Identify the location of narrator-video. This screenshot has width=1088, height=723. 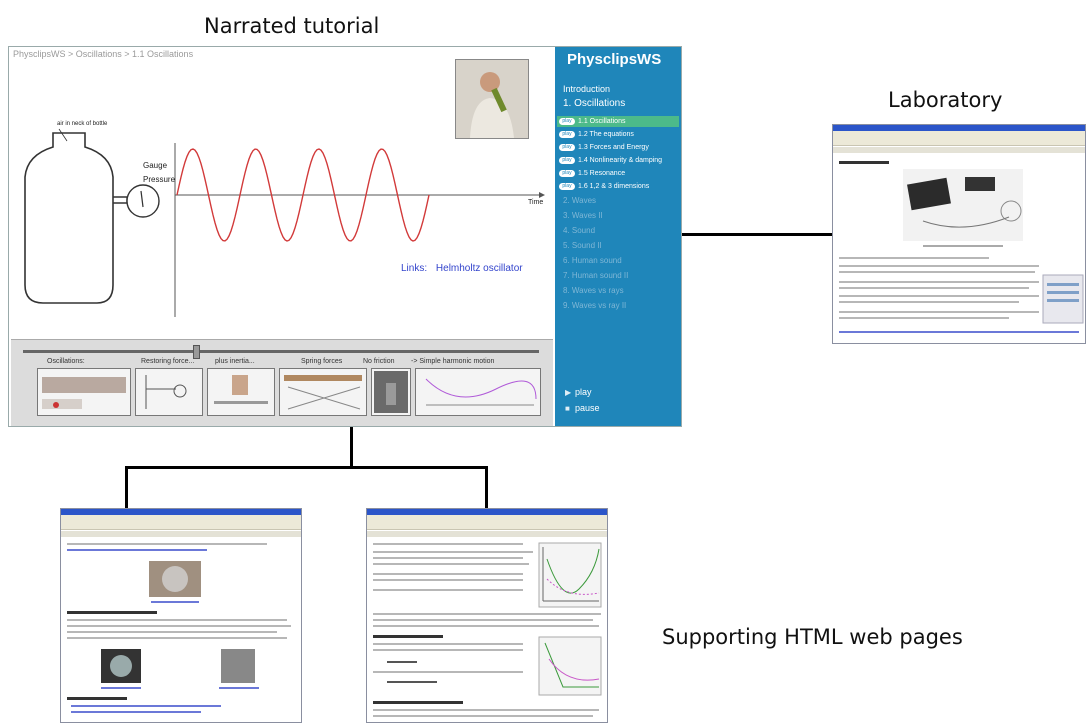
(492, 99).